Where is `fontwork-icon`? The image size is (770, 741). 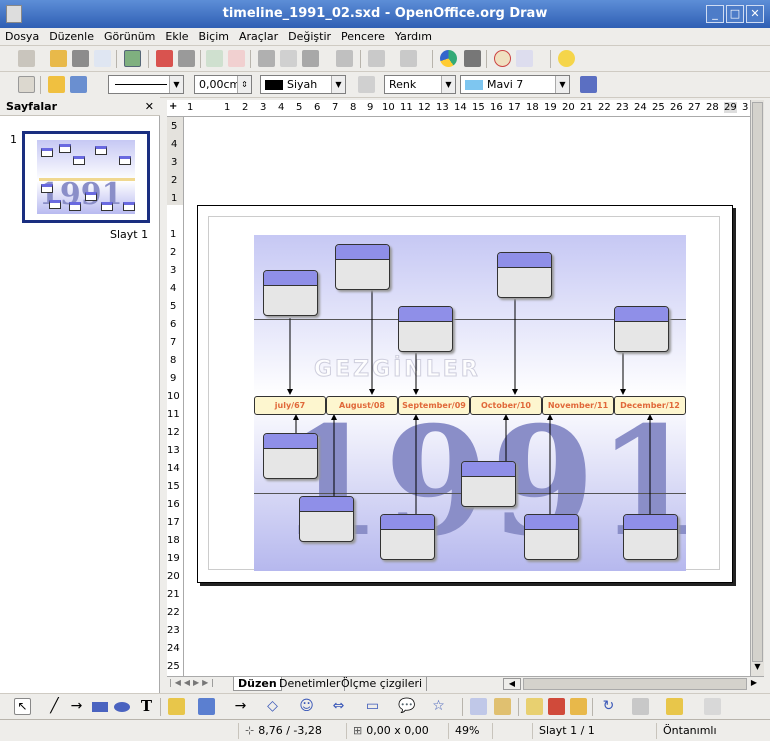
fontwork-icon is located at coordinates (534, 706).